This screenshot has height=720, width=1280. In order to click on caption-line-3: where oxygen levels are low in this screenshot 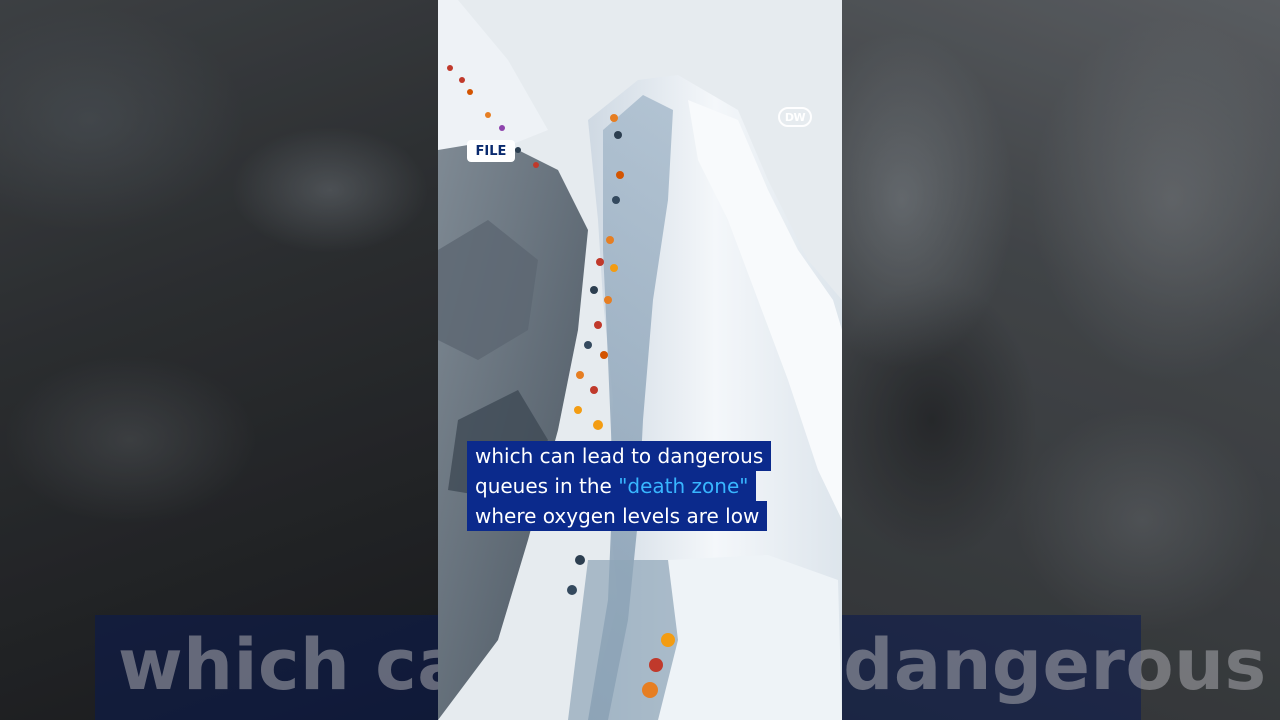, I will do `click(617, 516)`.